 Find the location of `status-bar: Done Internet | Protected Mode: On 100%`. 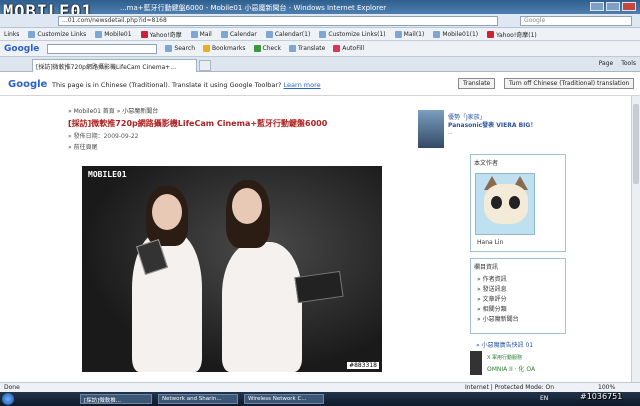

status-bar: Done Internet | Protected Mode: On 100% is located at coordinates (320, 387).